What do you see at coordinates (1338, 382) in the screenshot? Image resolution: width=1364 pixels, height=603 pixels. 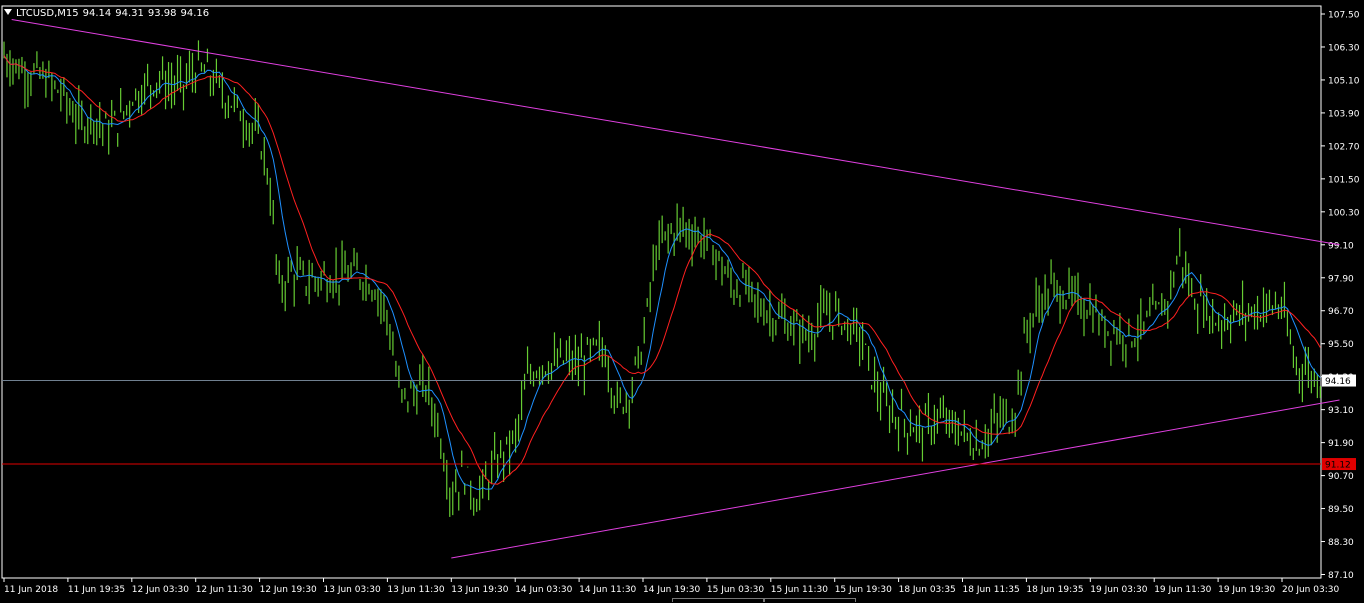 I see `current-price-label: 94.16` at bounding box center [1338, 382].